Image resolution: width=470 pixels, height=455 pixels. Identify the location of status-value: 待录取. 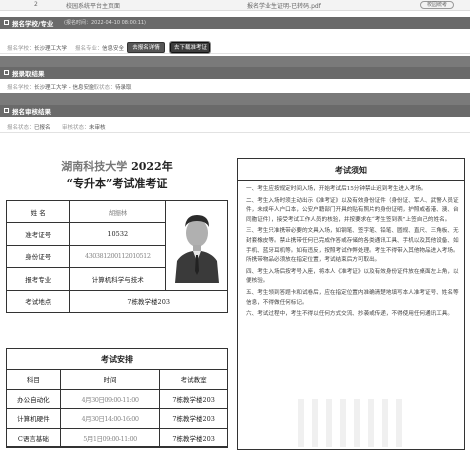
(123, 88).